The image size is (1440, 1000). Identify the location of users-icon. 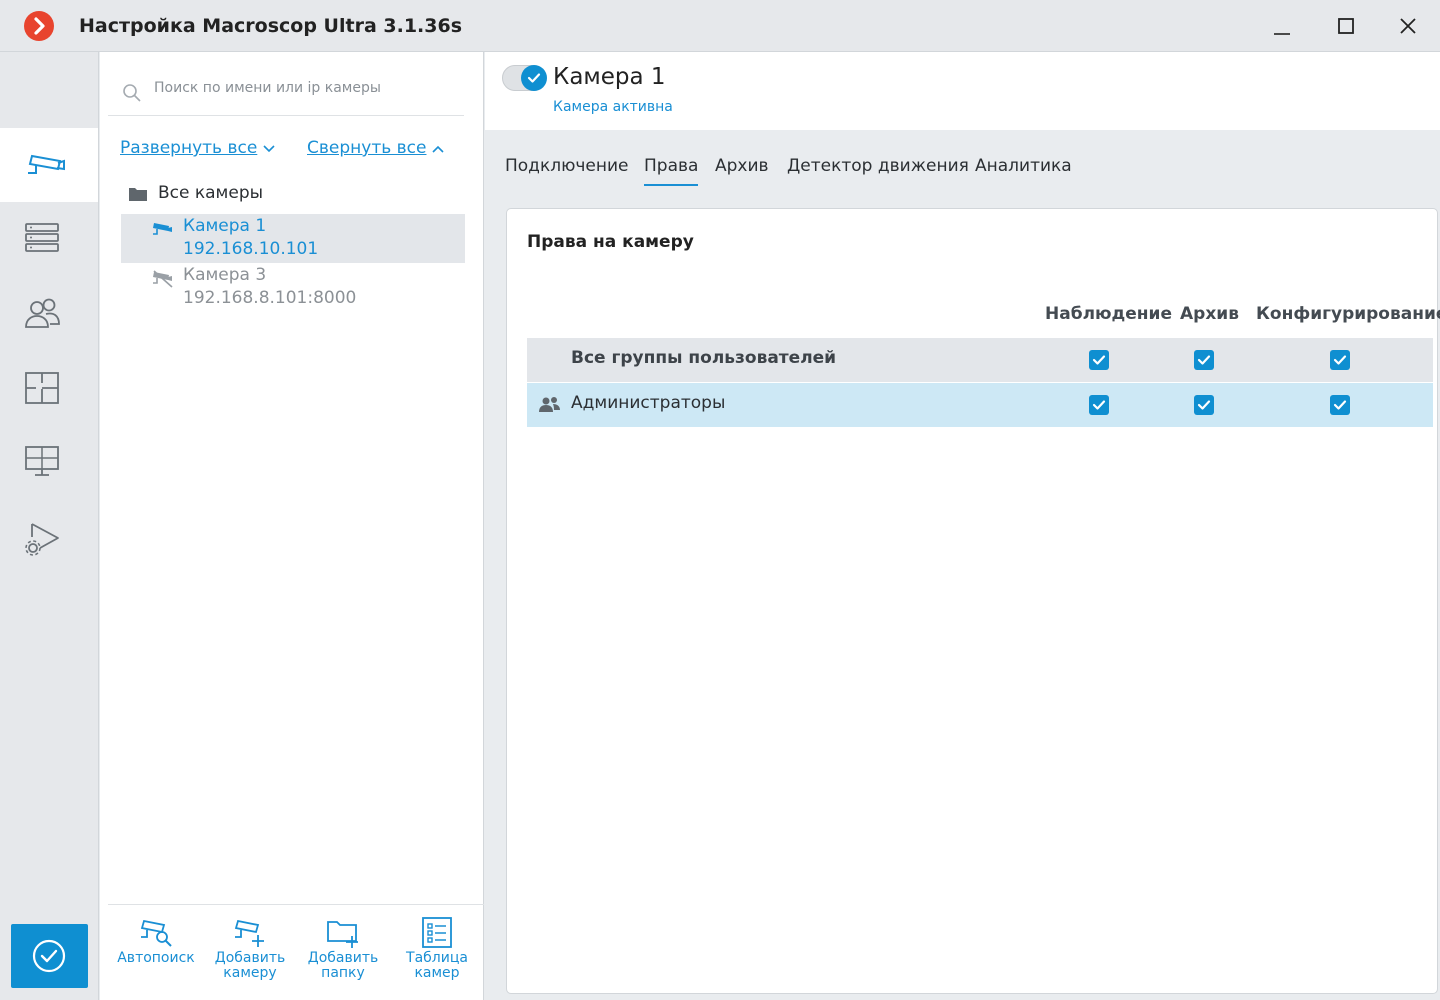
(42, 313).